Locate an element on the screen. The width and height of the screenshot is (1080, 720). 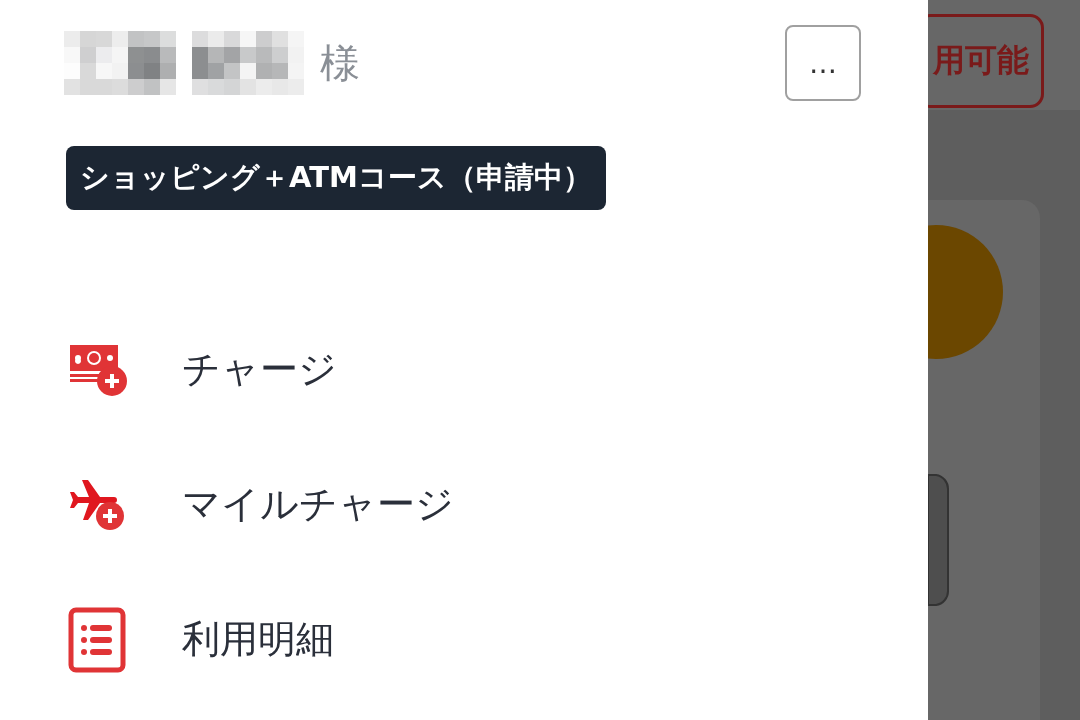
list-document-icon is located at coordinates (97, 639).